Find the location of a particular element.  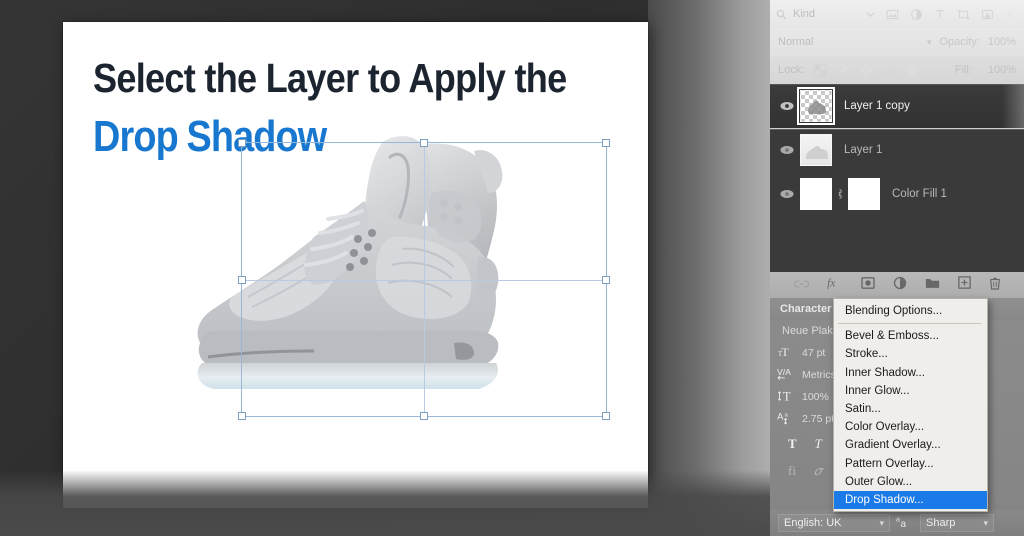

layers-toolbar: fx is located at coordinates (897, 285).